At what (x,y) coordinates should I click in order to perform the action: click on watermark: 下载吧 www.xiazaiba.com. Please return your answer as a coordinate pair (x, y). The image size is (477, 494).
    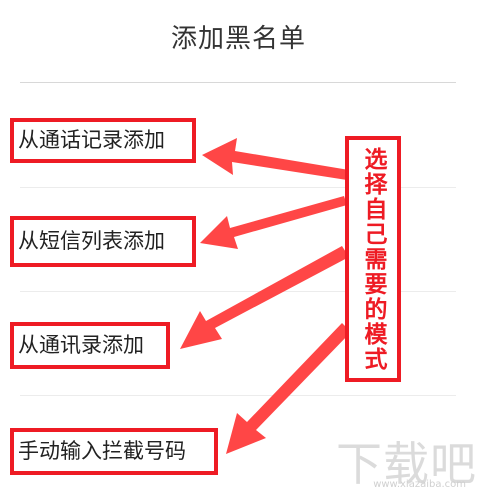
    Looking at the image, I should click on (406, 459).